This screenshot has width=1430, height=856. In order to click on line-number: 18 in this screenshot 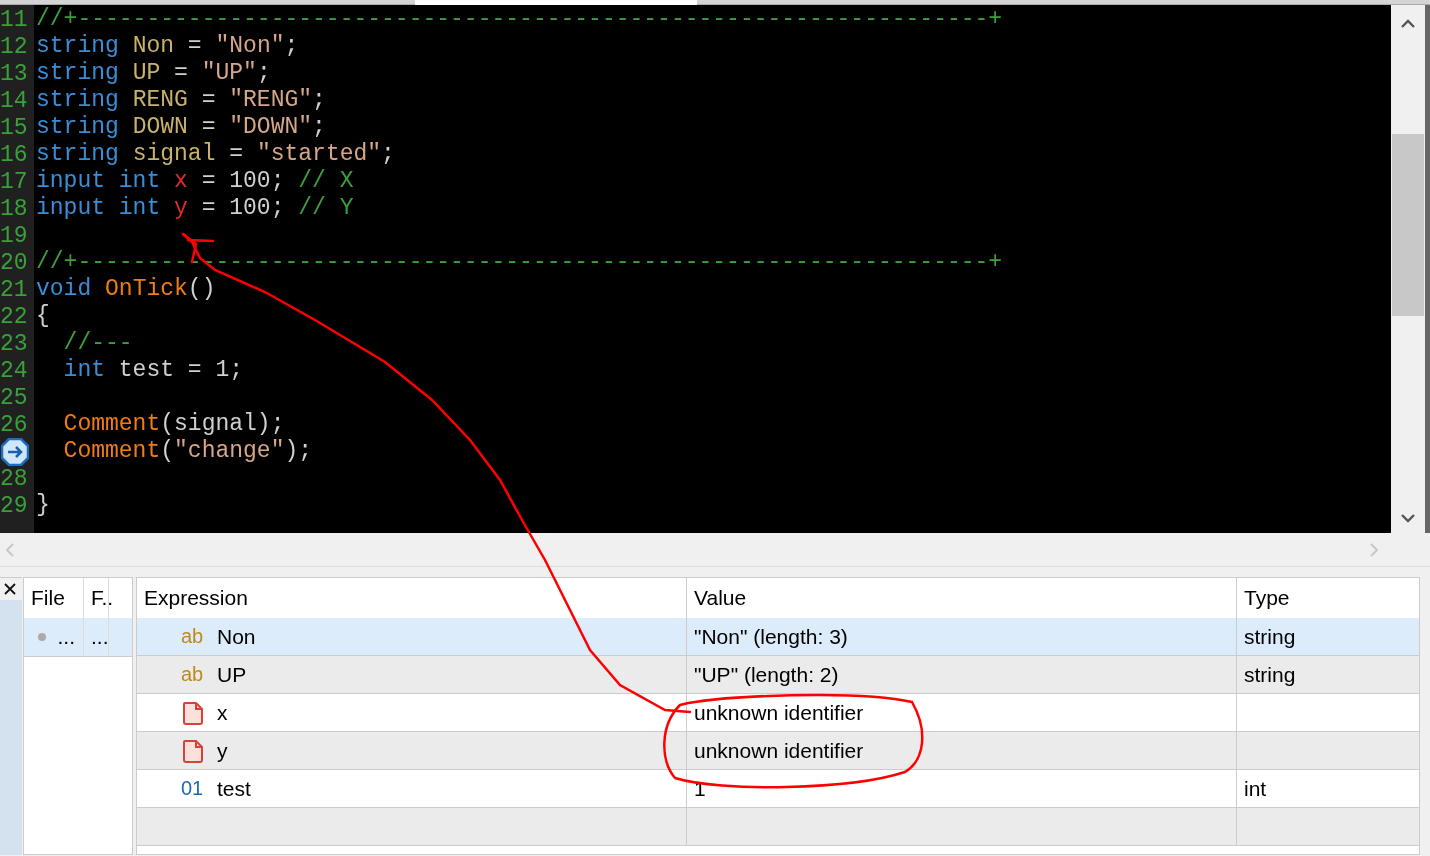, I will do `click(14, 208)`.